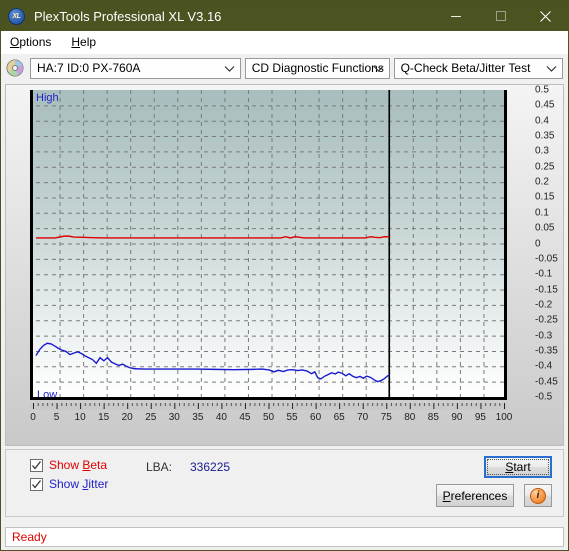 This screenshot has height=551, width=569. I want to click on drive-select-value: HA:7 ID:0 PX-760A, so click(89, 68).